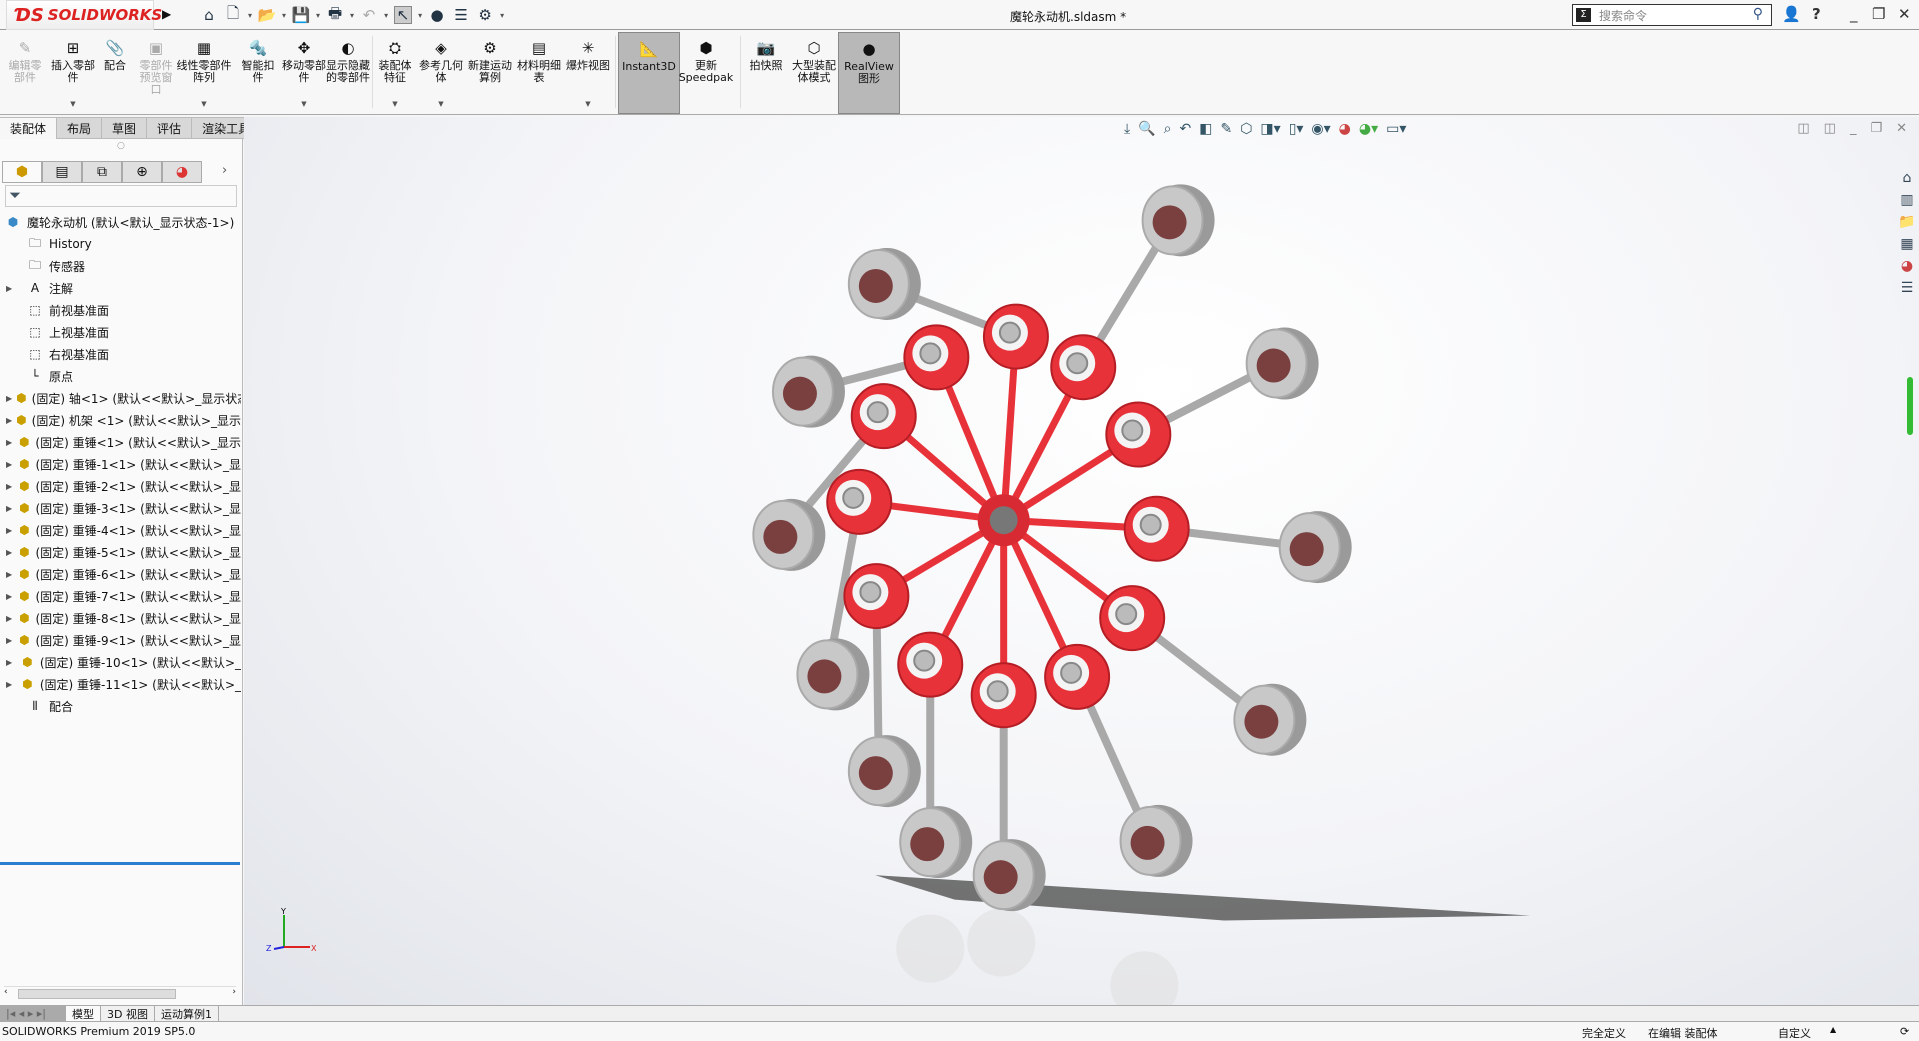 The width and height of the screenshot is (1919, 1041). What do you see at coordinates (120, 530) in the screenshot?
I see `tree-item: ▶ ⬢ (固定) 重锤-4<1> (默认<<默认>_显` at bounding box center [120, 530].